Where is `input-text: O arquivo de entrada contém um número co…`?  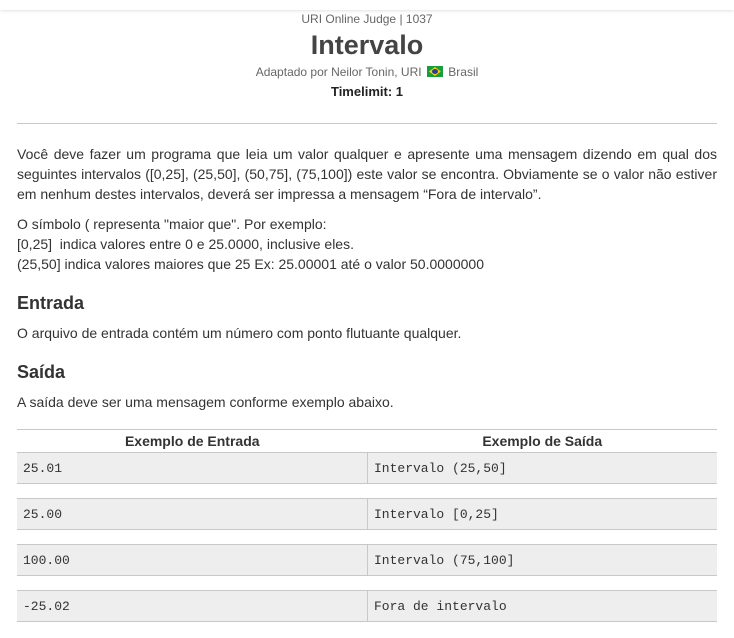 input-text: O arquivo de entrada contém um número co… is located at coordinates (239, 333).